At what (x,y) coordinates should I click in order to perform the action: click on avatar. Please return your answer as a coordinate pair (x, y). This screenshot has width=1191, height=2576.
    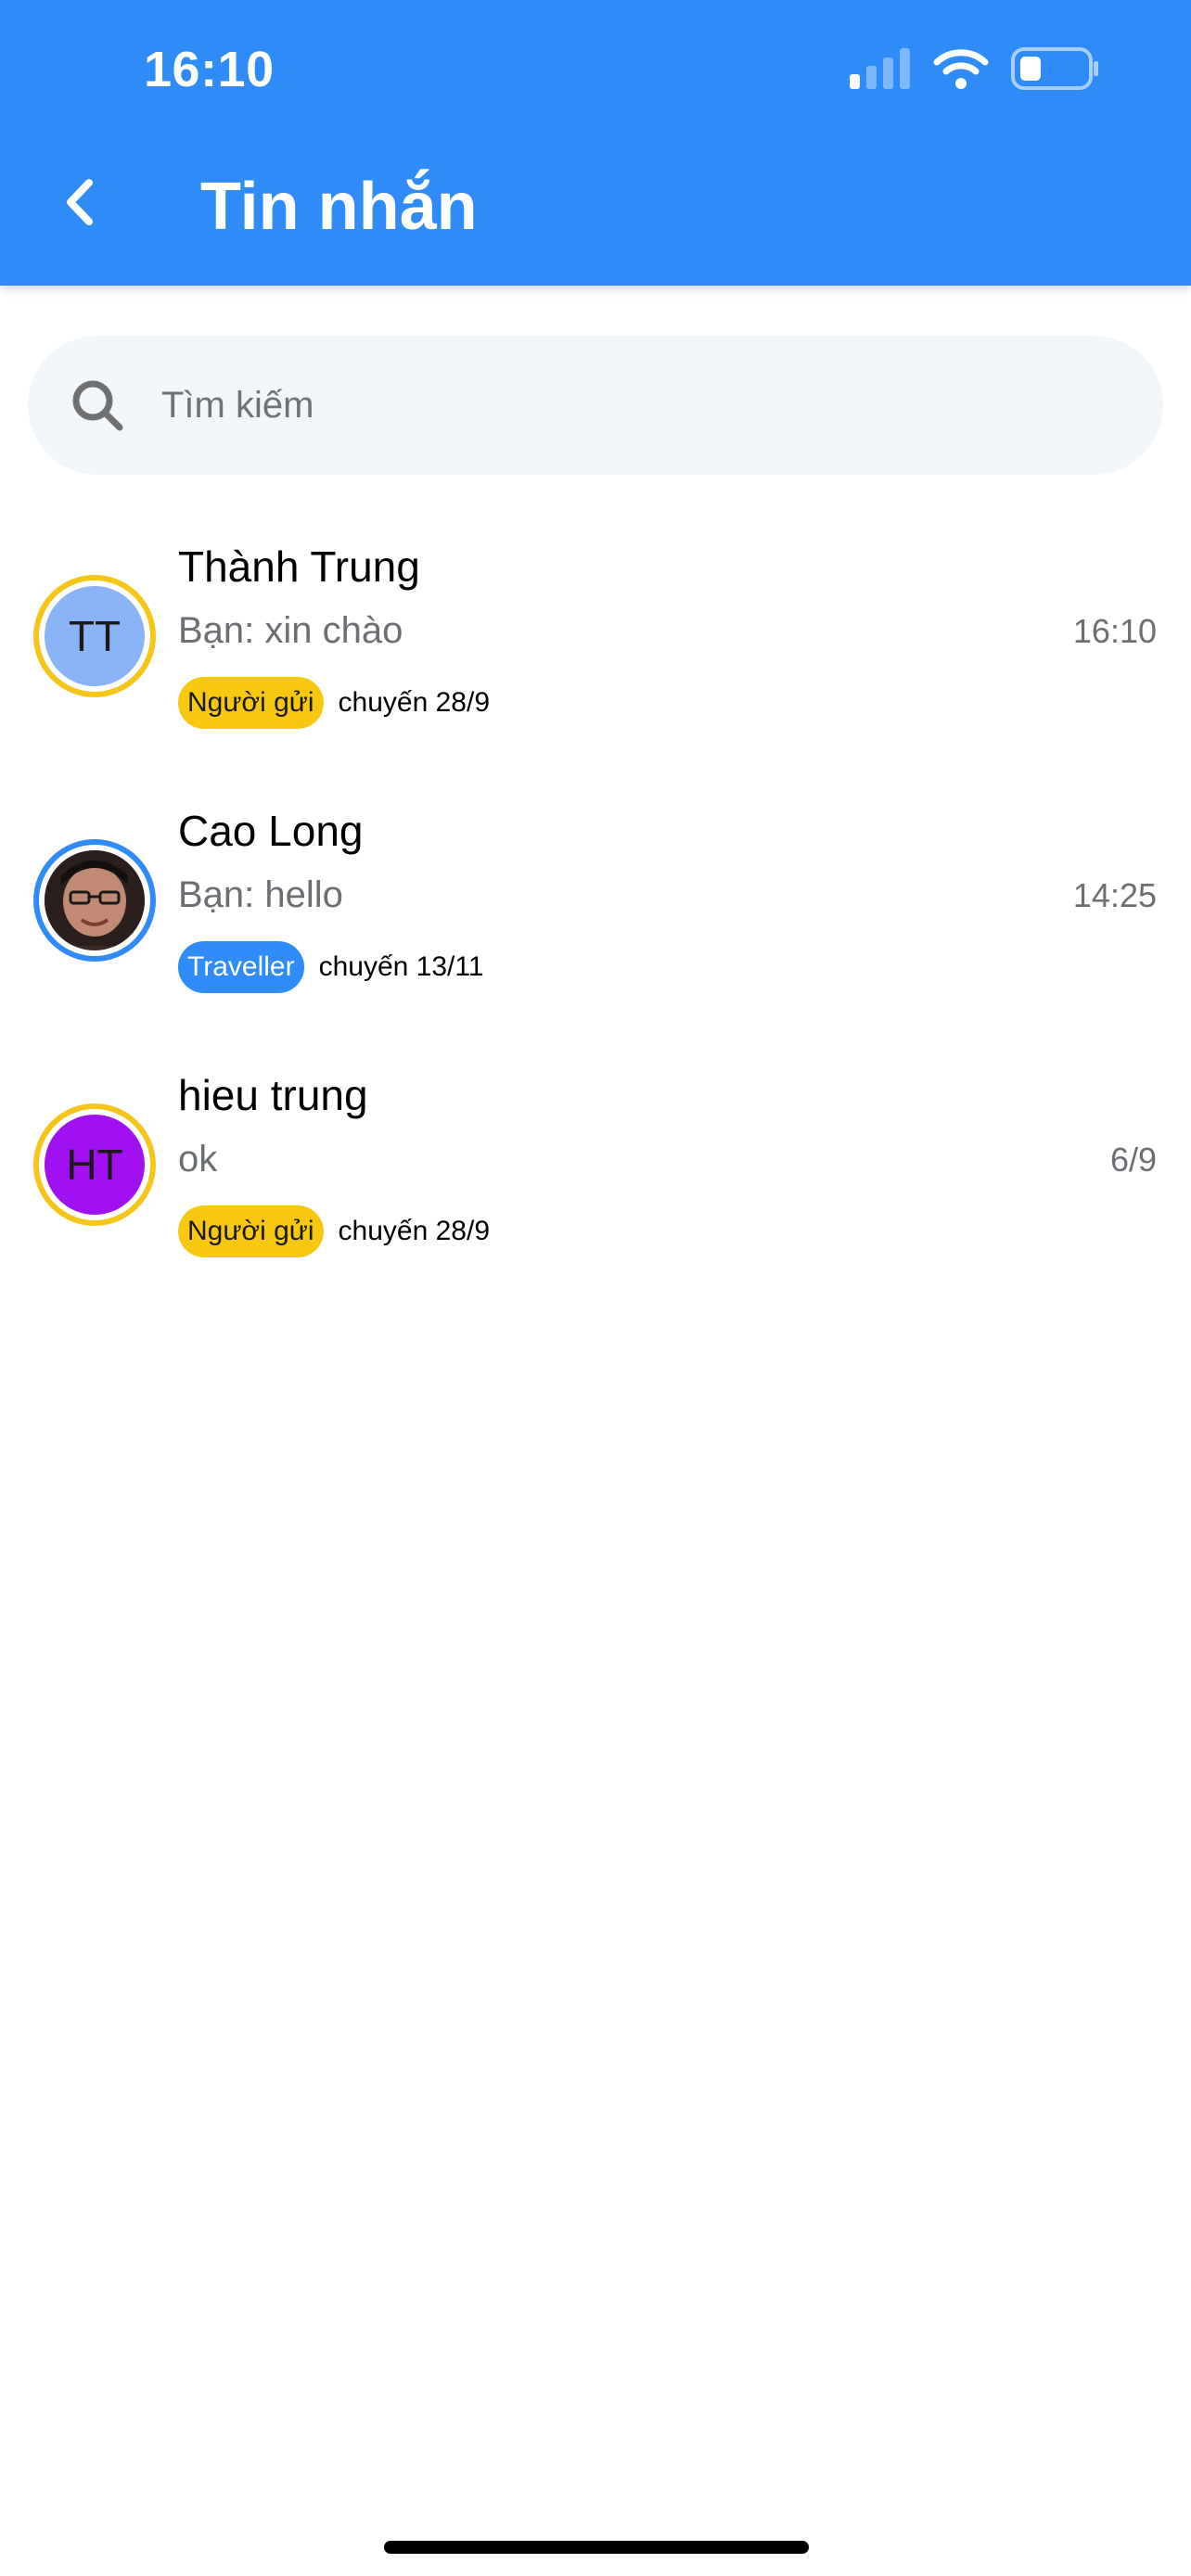
    Looking at the image, I should click on (95, 900).